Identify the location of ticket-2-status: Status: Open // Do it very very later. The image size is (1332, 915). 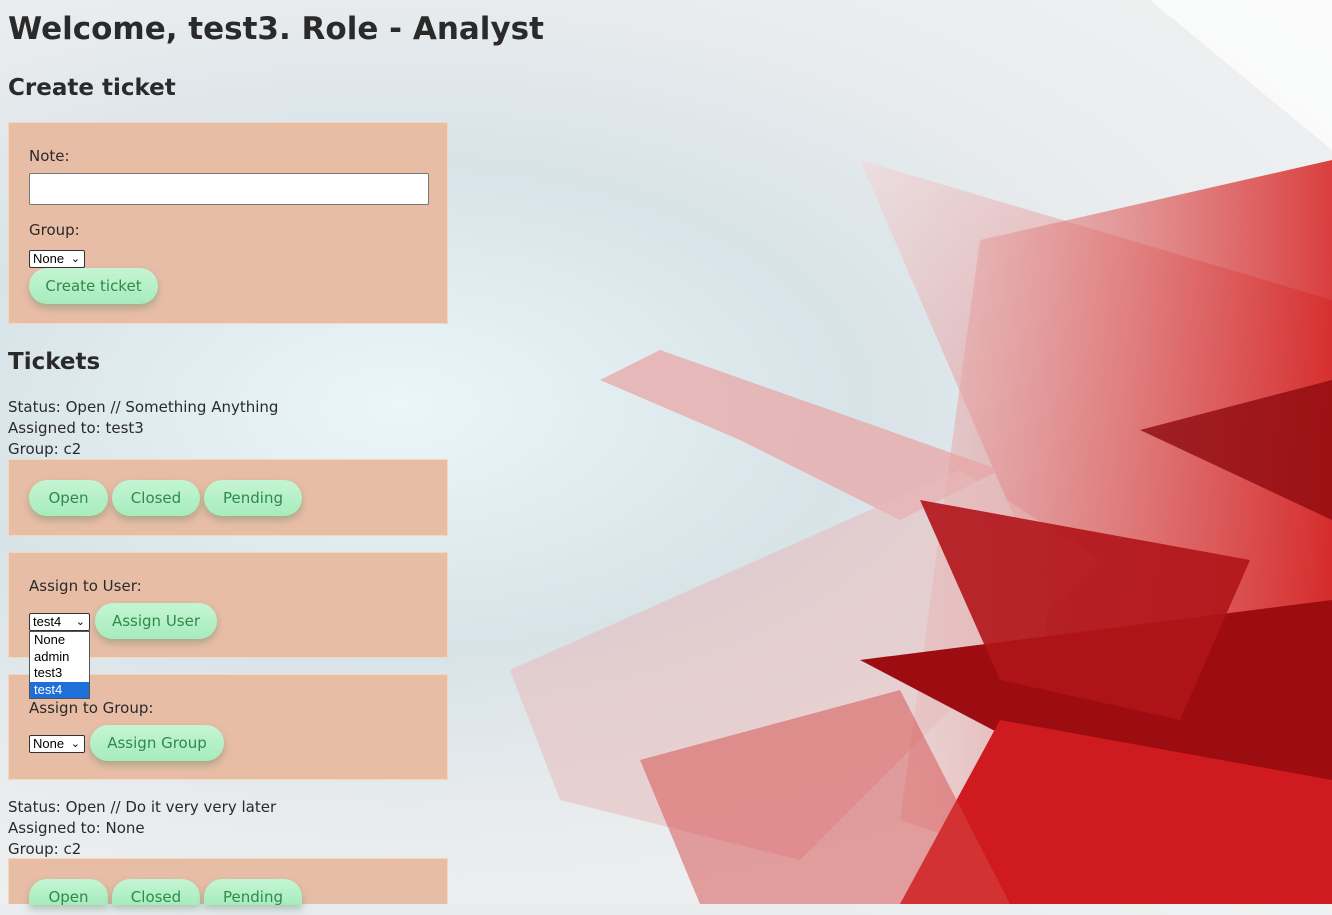
(142, 807).